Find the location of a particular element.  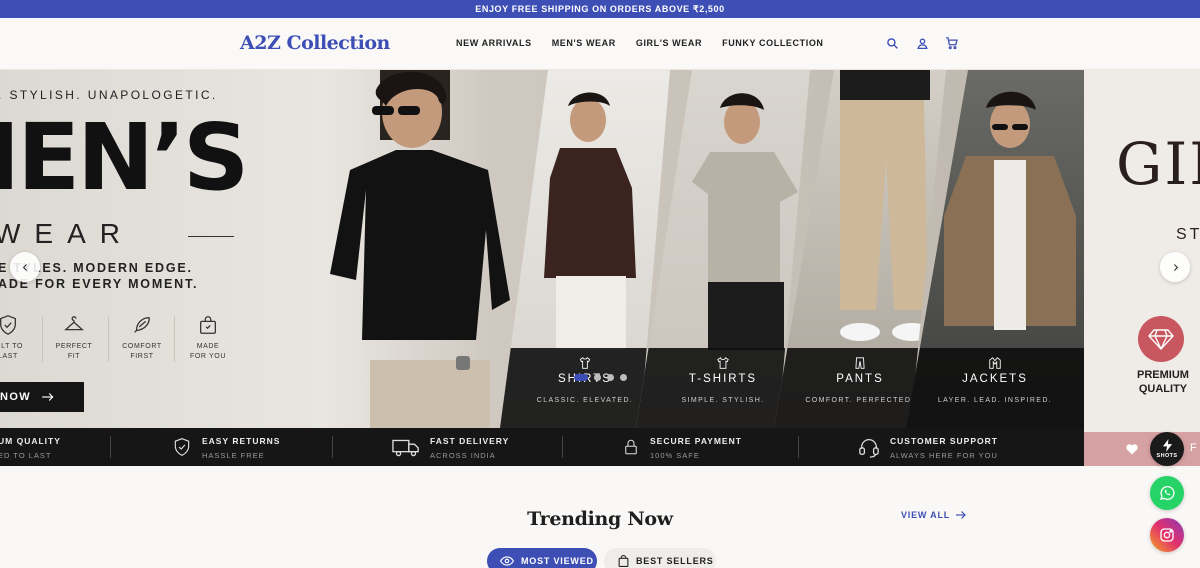

trust-item-quality: UM QUALITY ED TO LAST is located at coordinates (30, 448).